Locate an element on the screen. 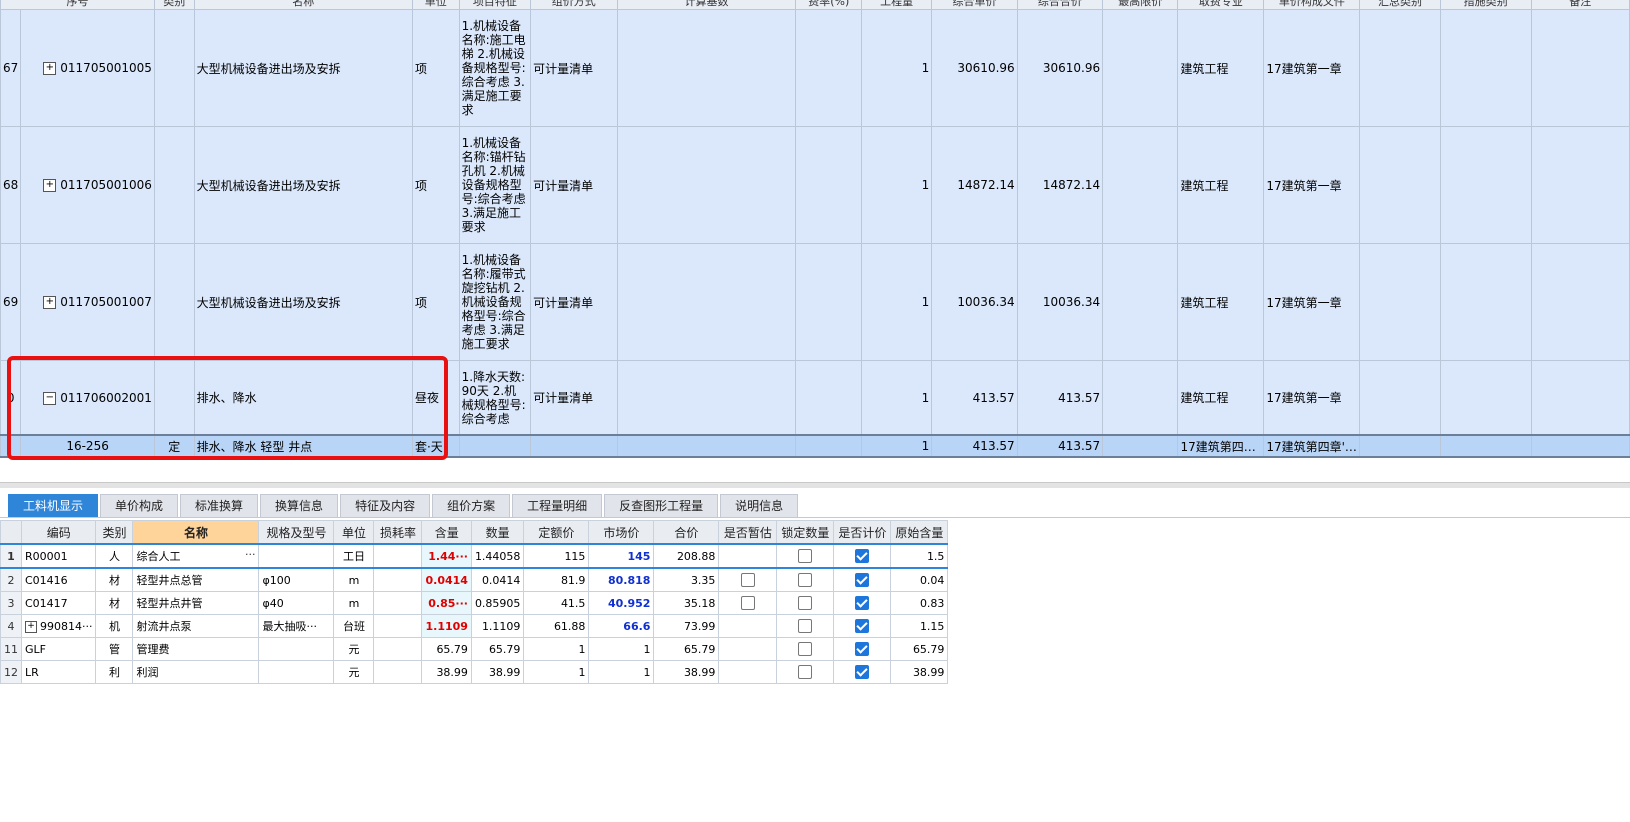 This screenshot has width=1630, height=822. res-code: +990814··· is located at coordinates (58, 626).